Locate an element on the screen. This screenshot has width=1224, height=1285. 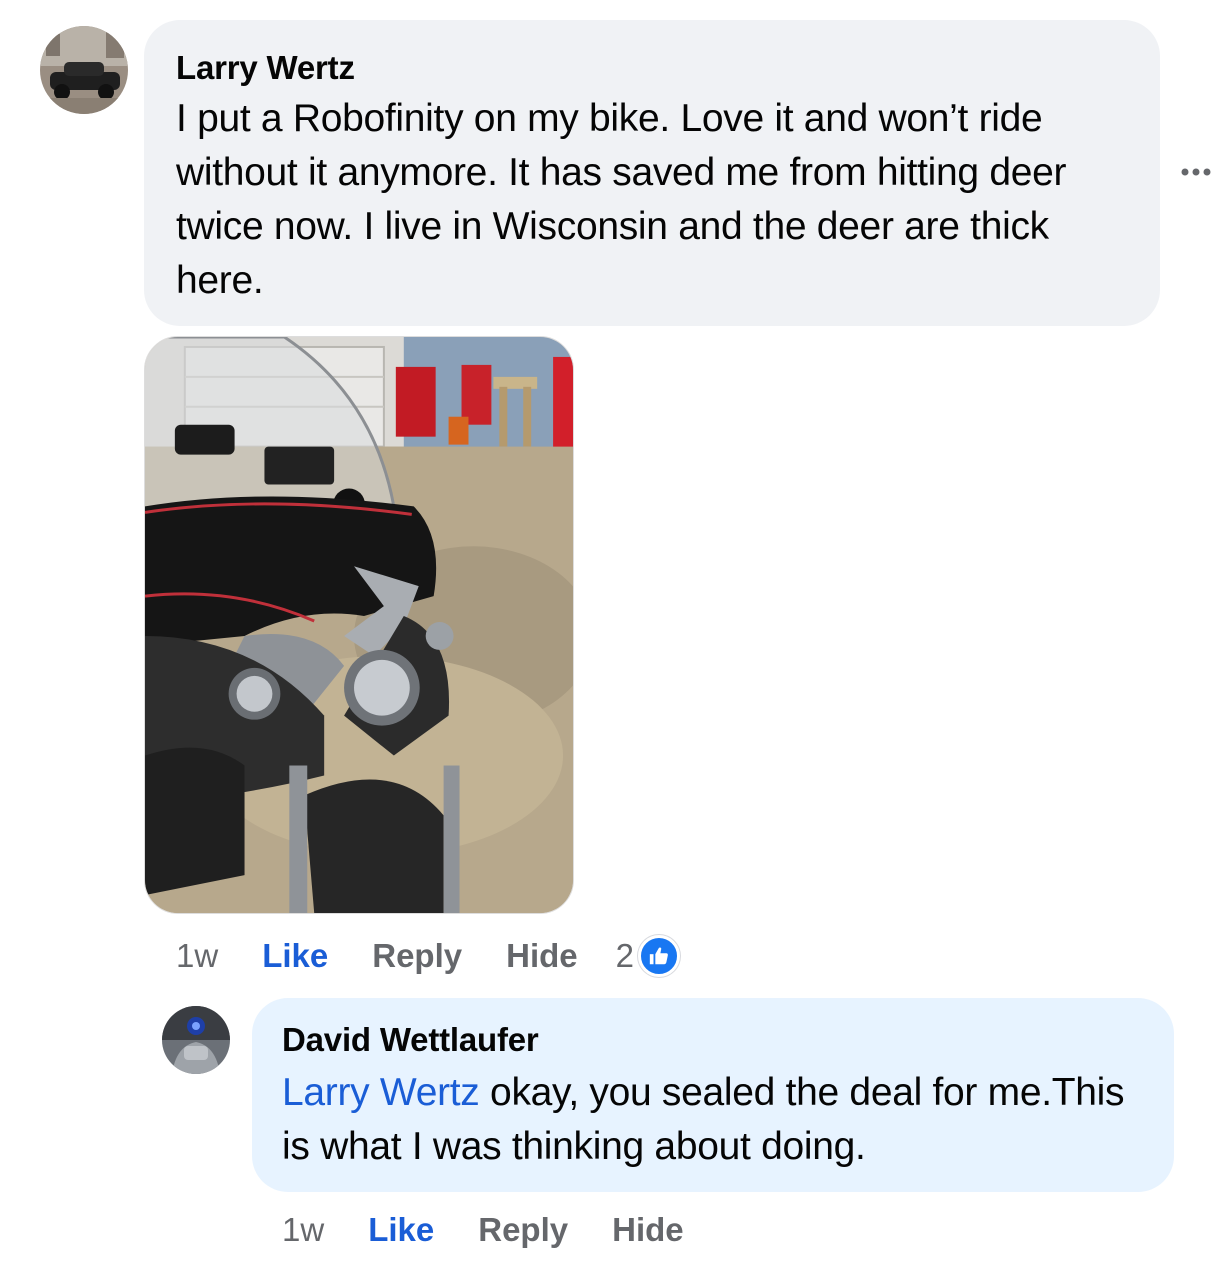
thumbs-up-icon is located at coordinates (658, 956).